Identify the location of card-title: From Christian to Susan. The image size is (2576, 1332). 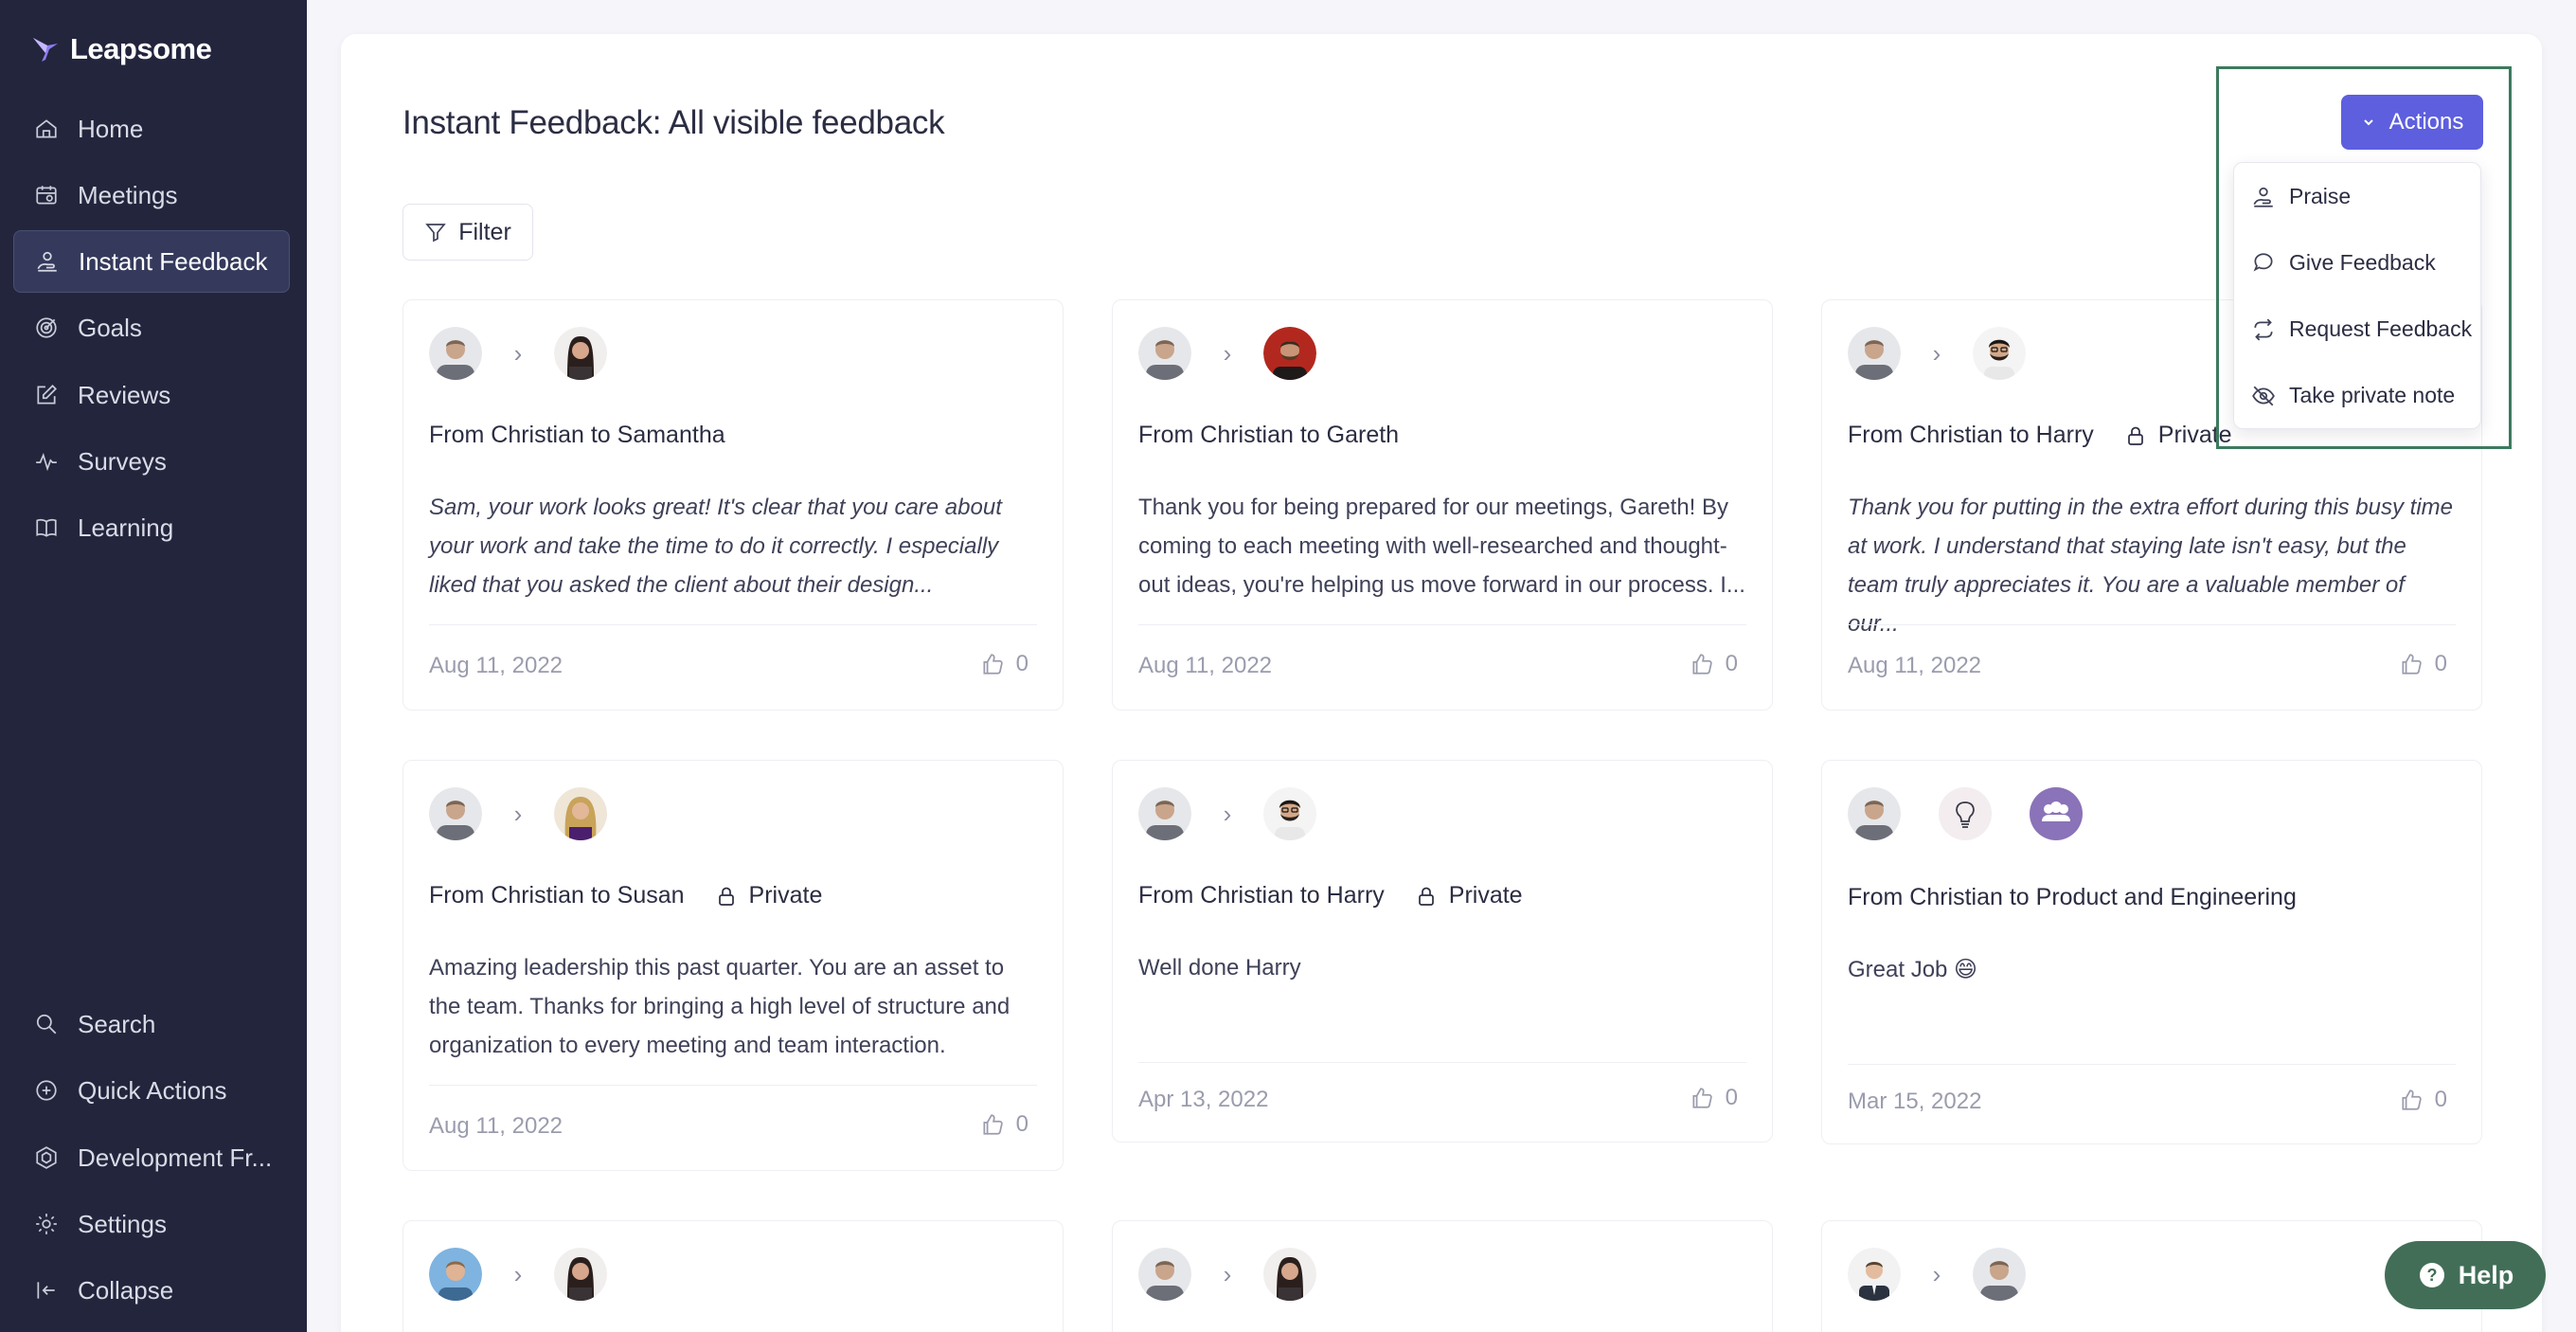
(557, 895).